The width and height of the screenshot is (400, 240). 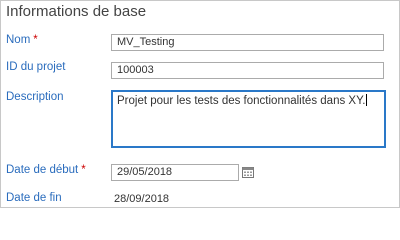 I want to click on nom-label: Nom *, so click(x=22, y=40).